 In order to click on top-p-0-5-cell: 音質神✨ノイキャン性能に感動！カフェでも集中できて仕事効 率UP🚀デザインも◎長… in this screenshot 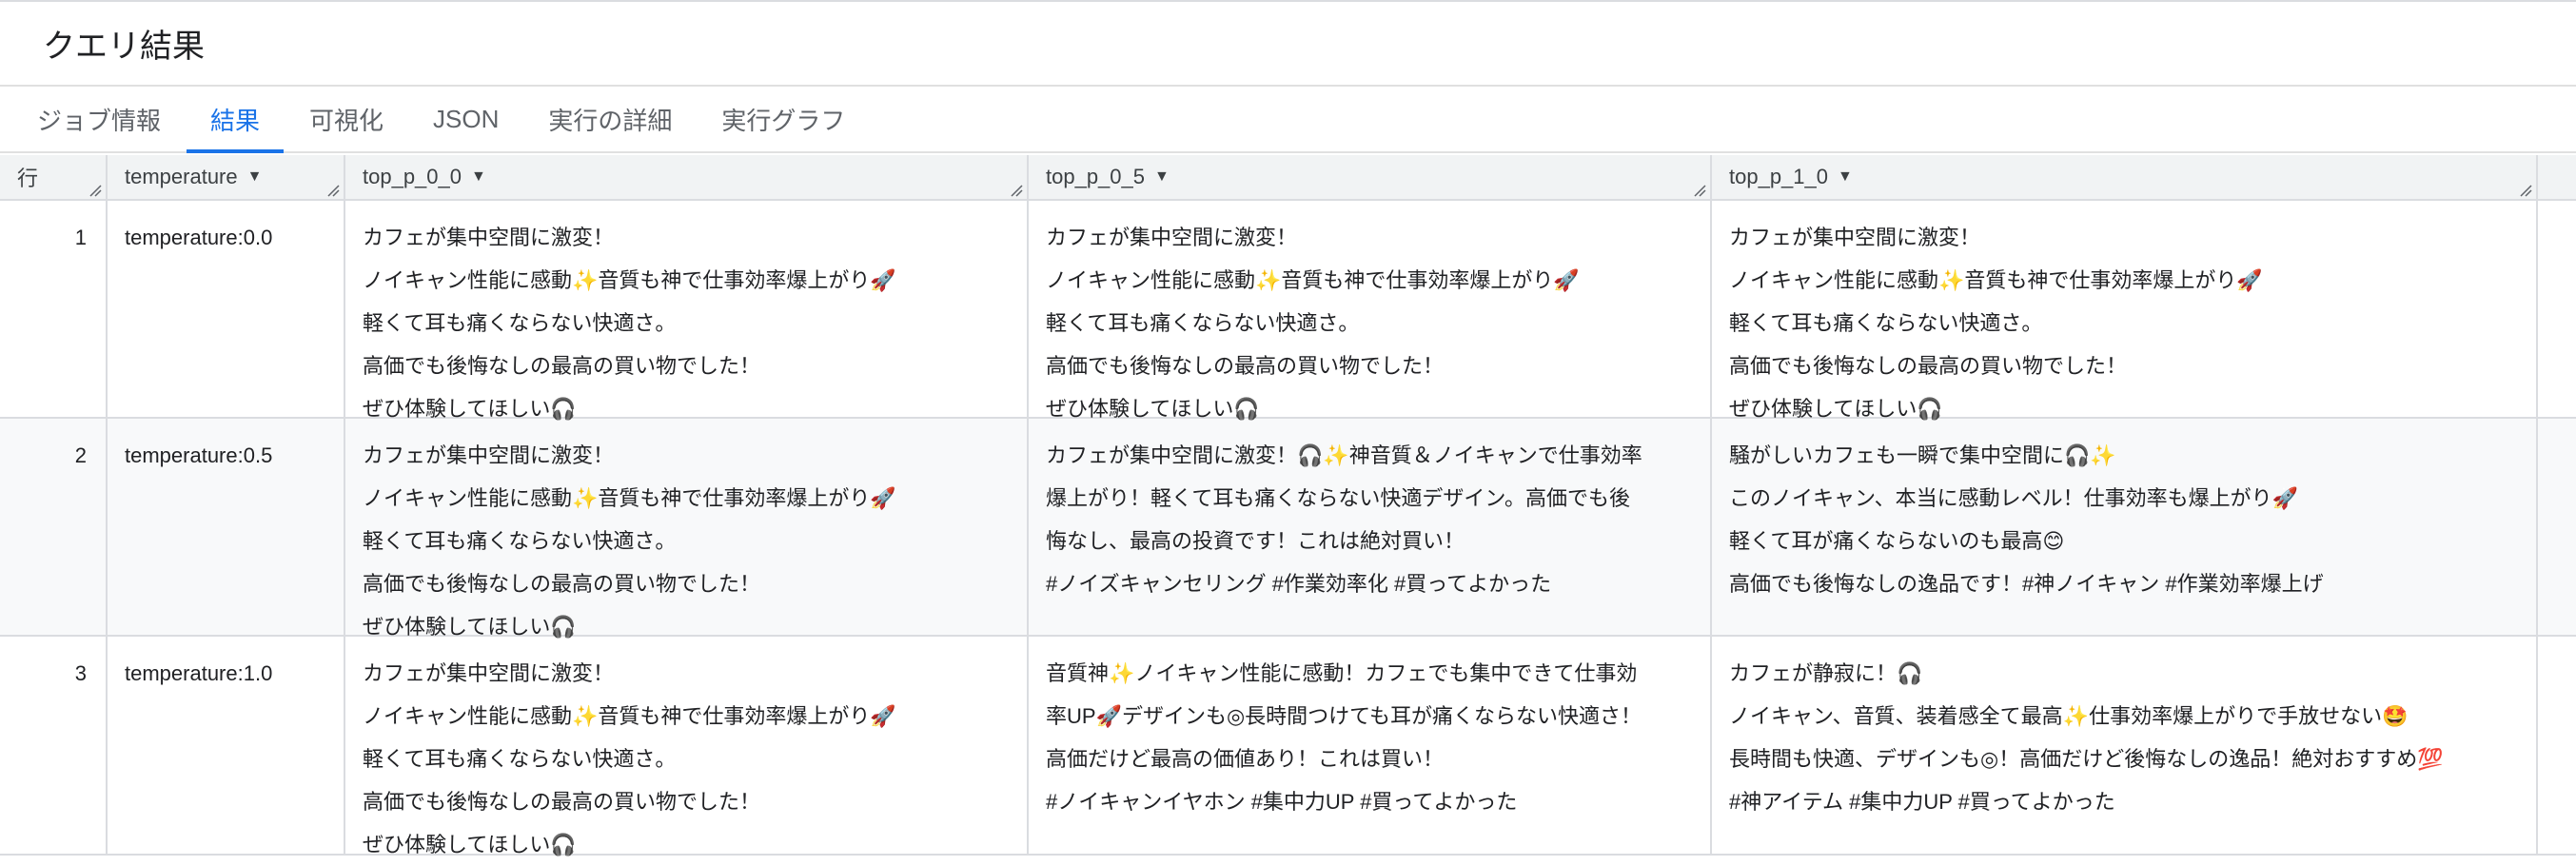, I will do `click(1370, 745)`.